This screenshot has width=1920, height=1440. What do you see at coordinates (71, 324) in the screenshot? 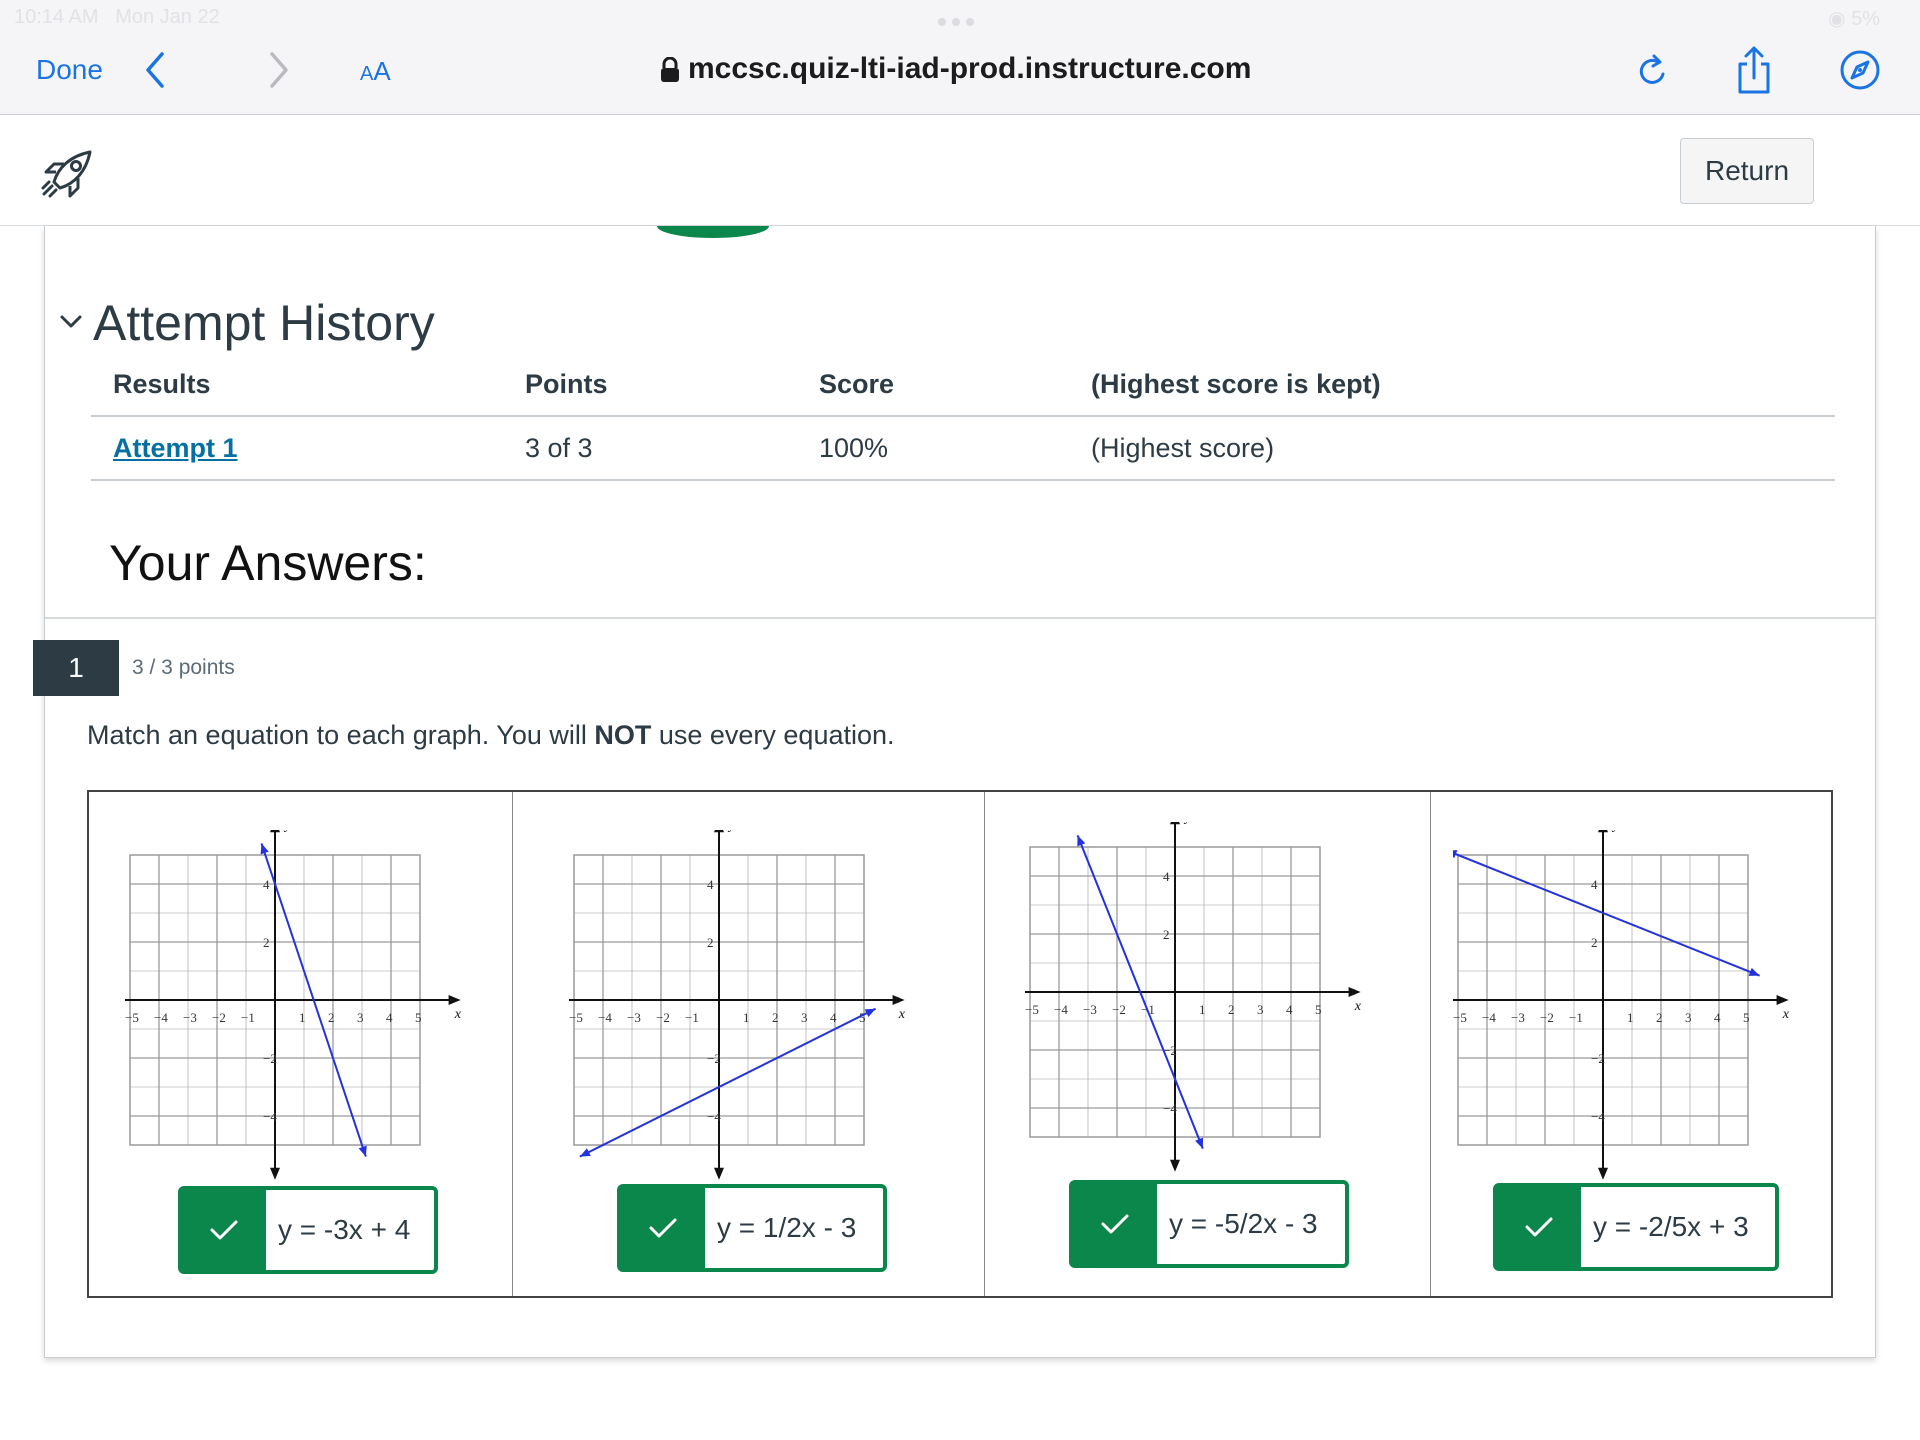
I see `chevron-down-icon` at bounding box center [71, 324].